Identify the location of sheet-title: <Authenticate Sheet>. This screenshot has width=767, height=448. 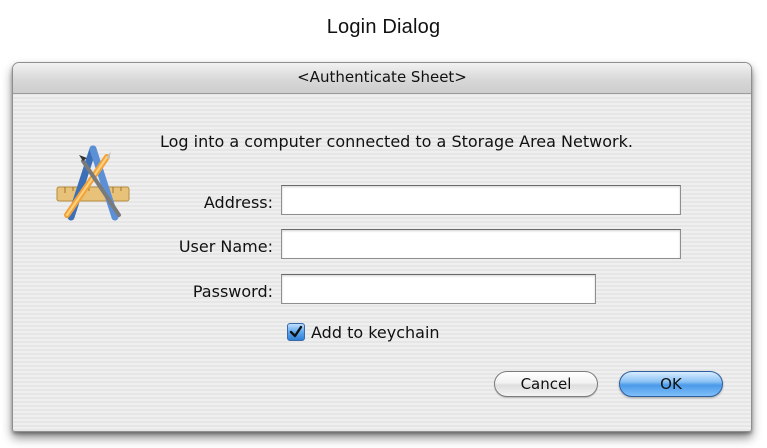
(382, 77).